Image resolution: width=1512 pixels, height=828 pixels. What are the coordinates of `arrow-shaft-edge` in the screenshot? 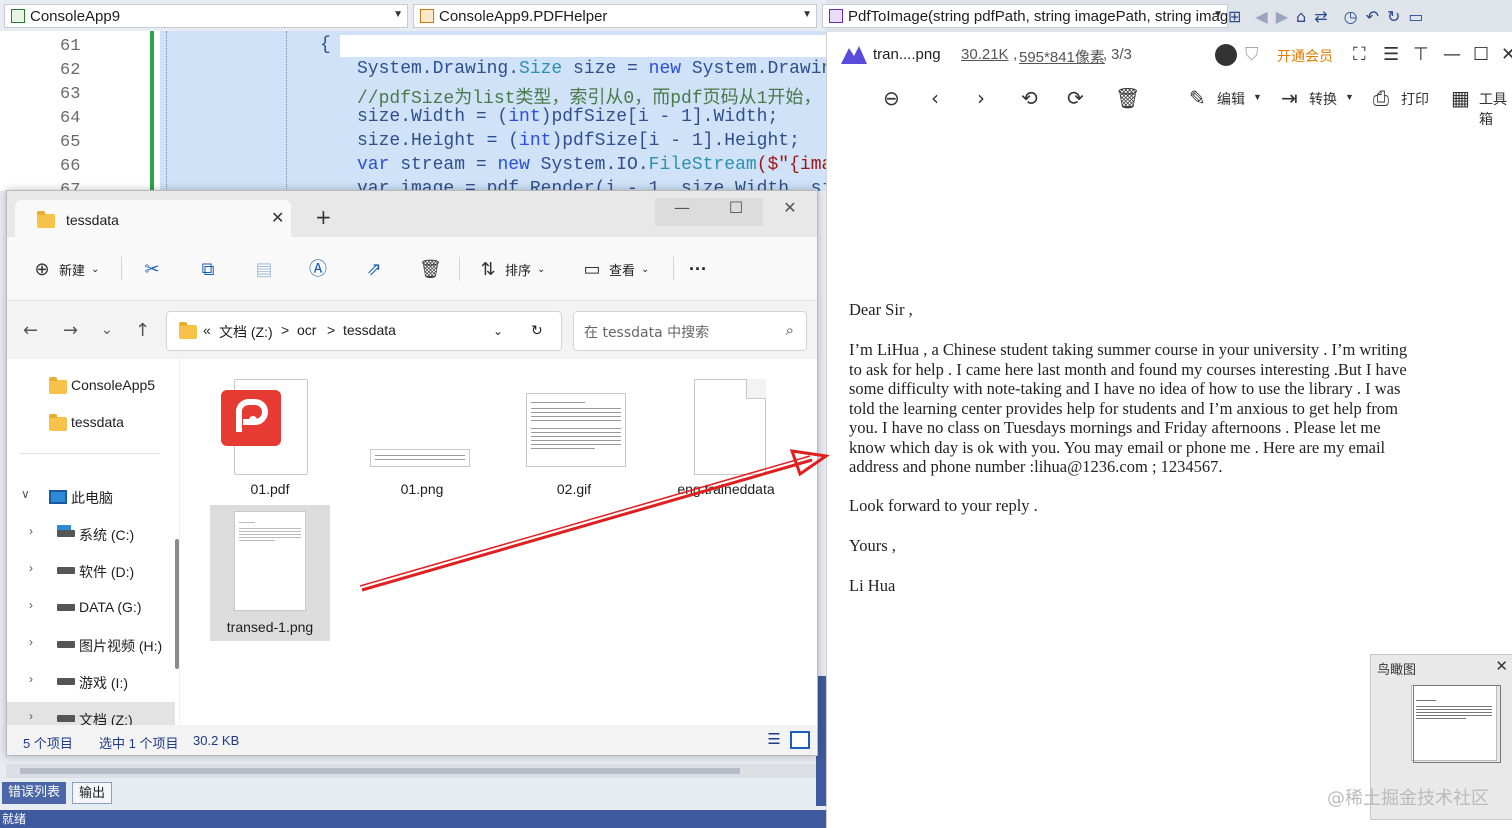 It's located at (585, 521).